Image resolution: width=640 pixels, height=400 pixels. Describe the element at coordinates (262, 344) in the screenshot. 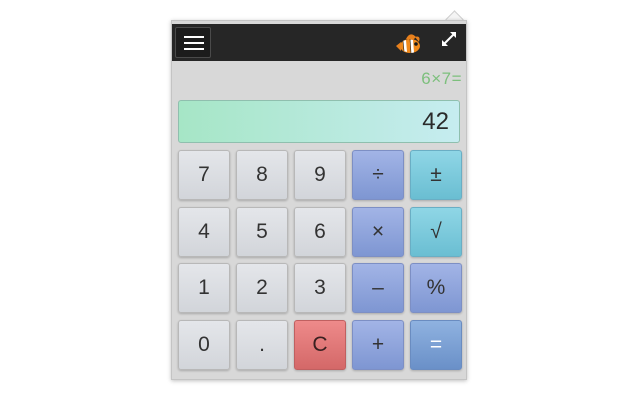

I see `decimal-key: .` at that location.